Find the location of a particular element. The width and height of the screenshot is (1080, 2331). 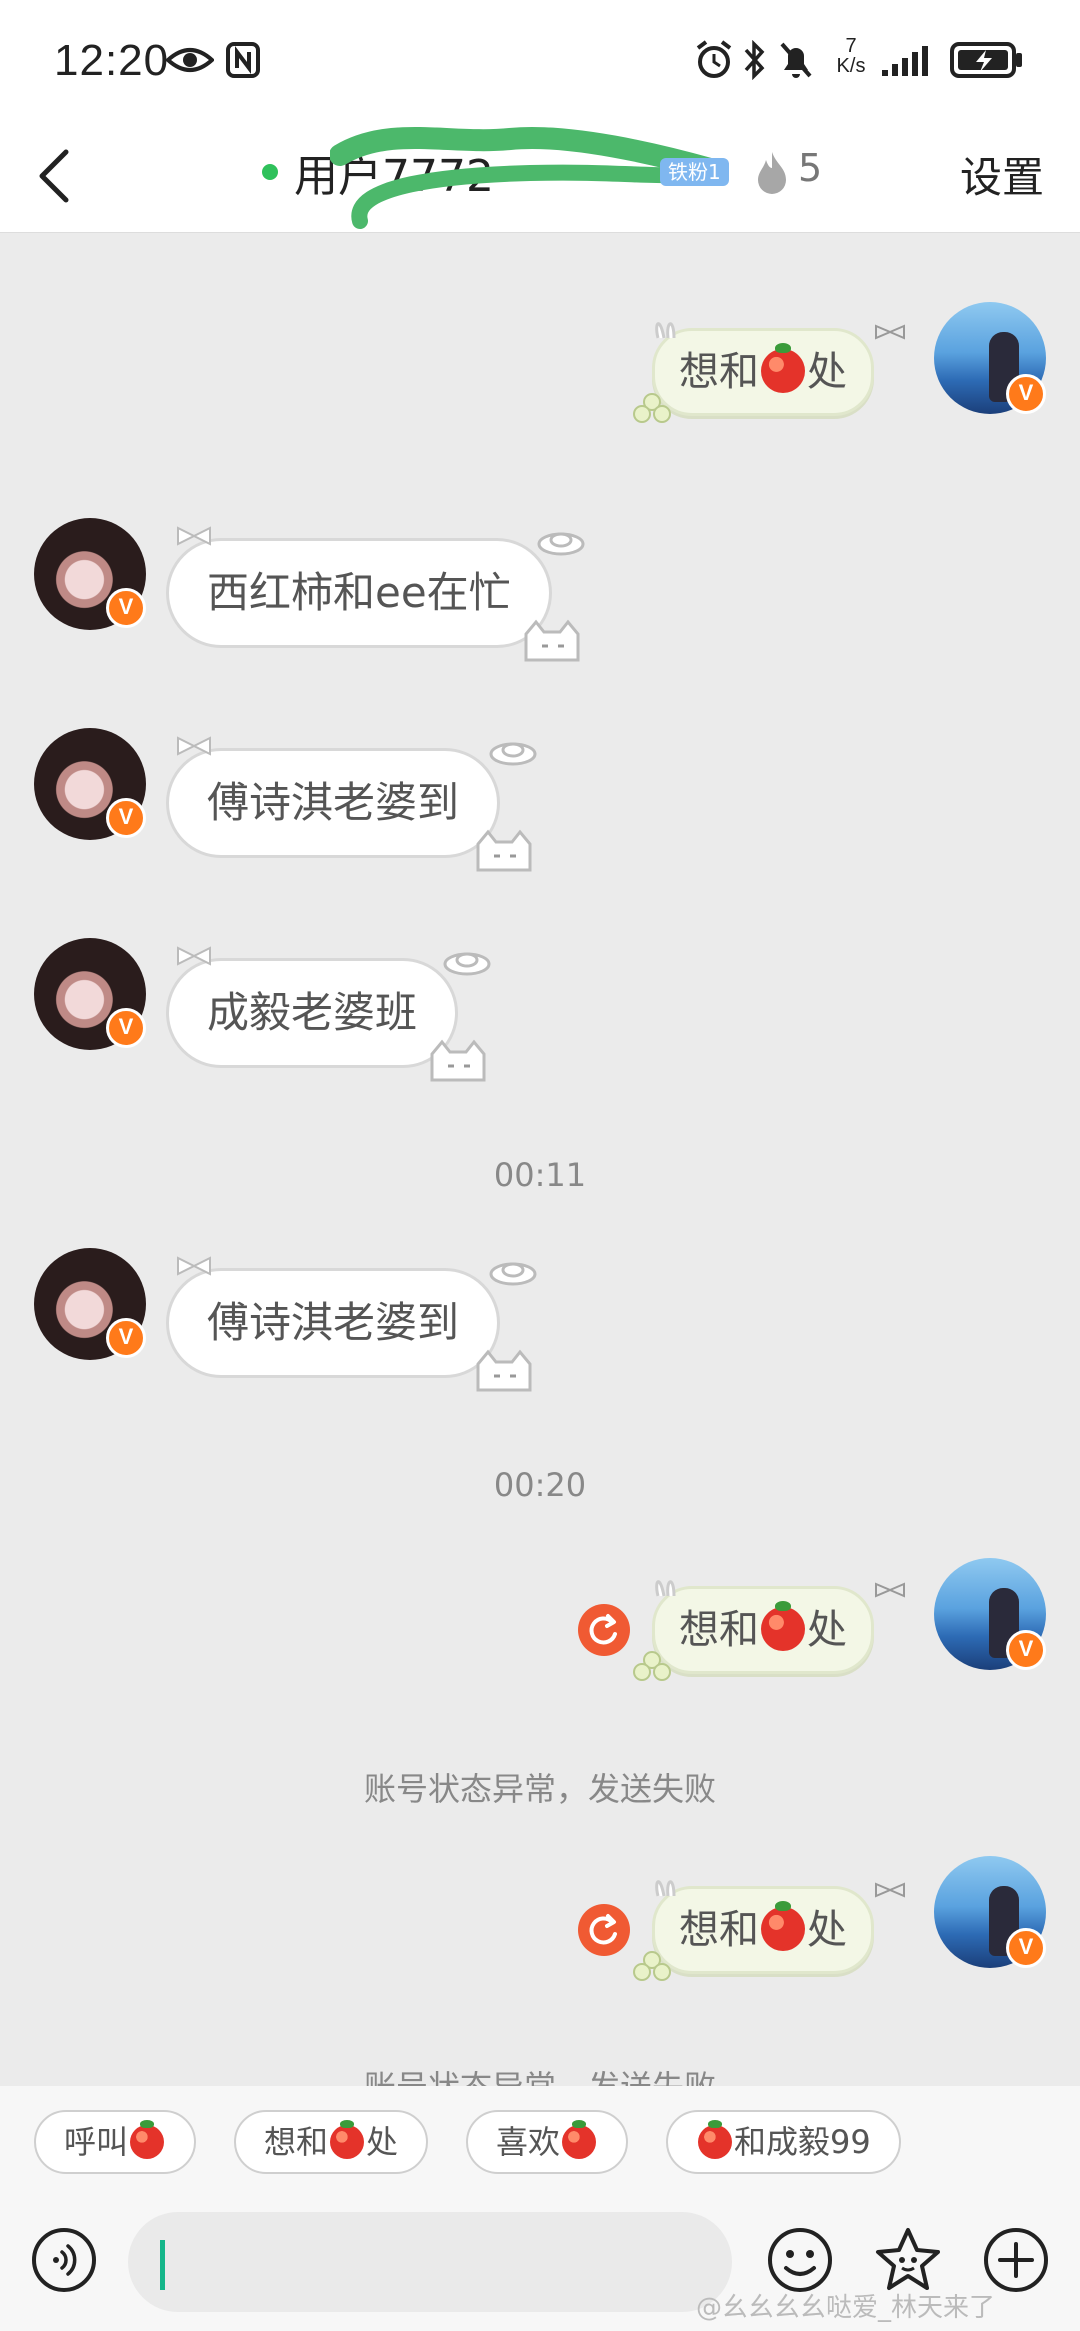

message-input is located at coordinates (430, 2262).